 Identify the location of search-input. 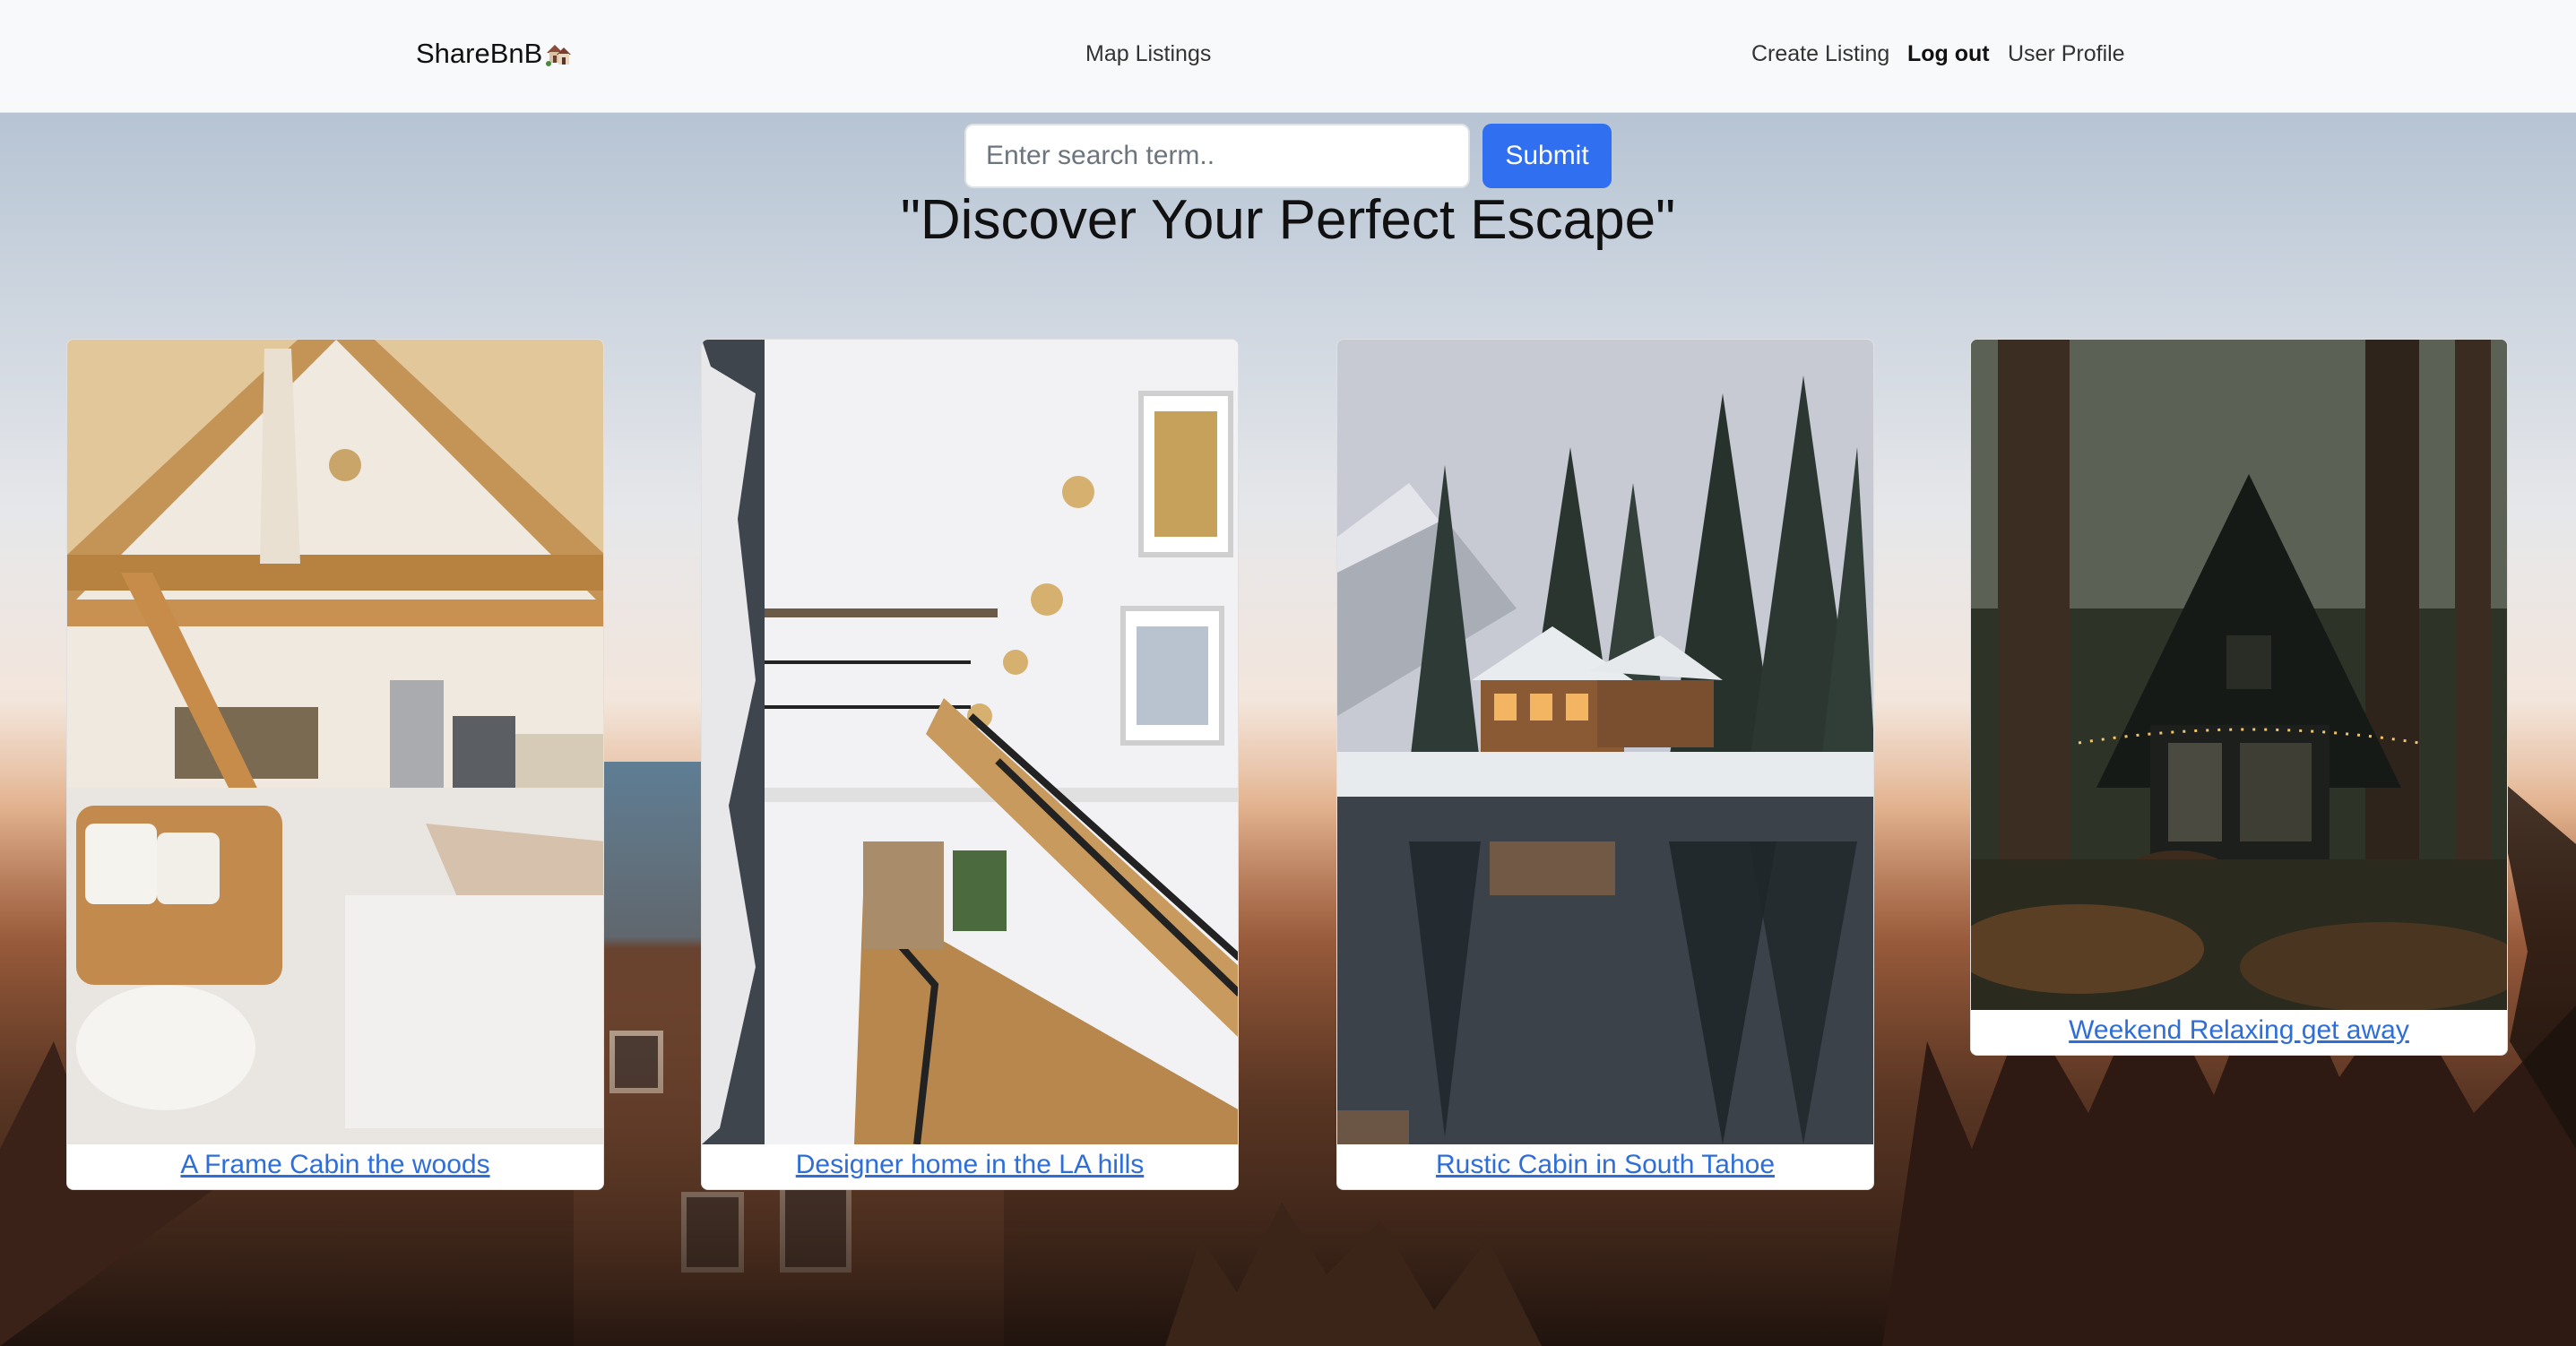
(1217, 156).